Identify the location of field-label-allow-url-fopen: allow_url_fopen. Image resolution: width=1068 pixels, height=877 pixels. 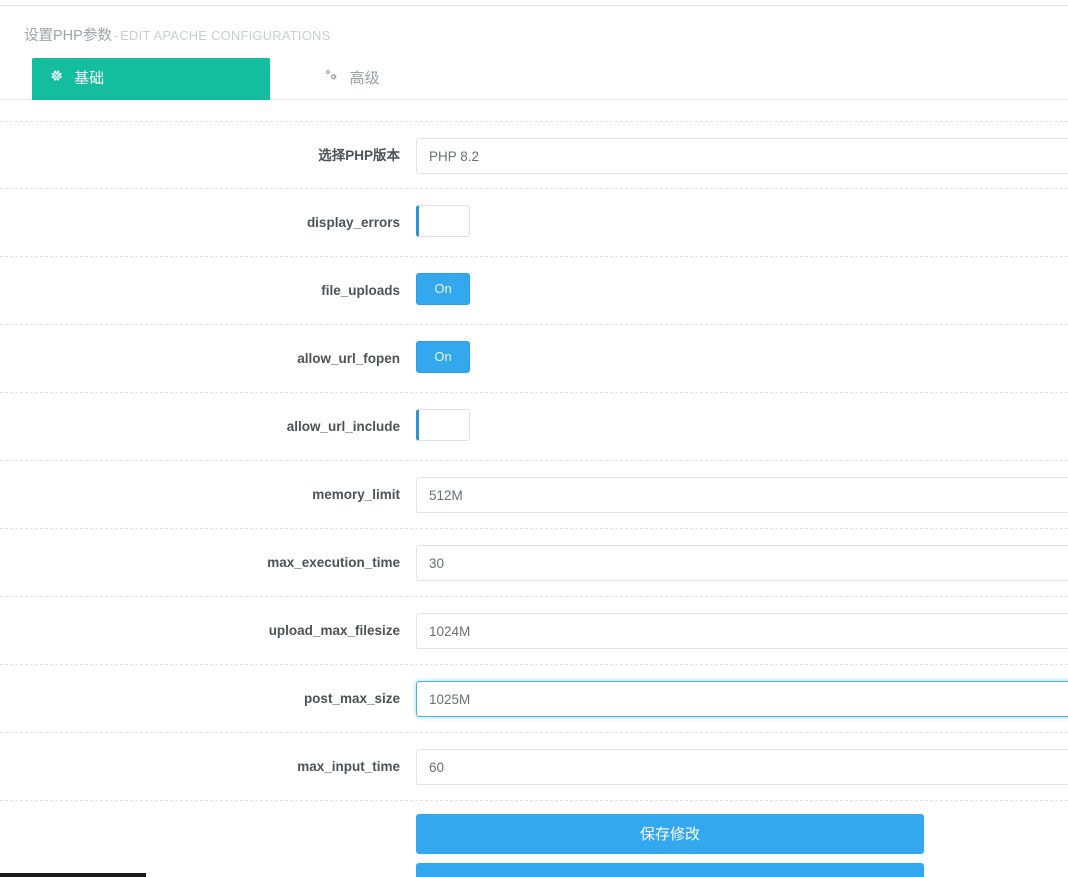
(348, 359).